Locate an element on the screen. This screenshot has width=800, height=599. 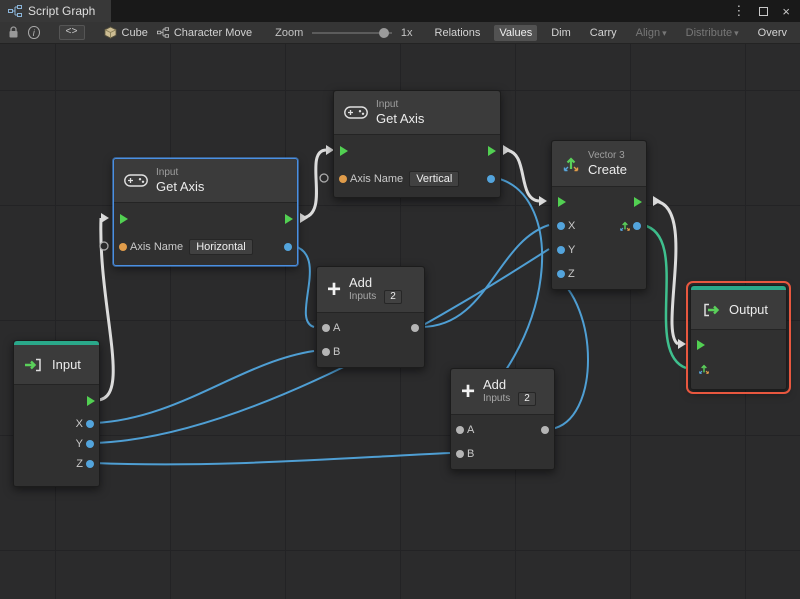
maximize-icon is located at coordinates (764, 11).